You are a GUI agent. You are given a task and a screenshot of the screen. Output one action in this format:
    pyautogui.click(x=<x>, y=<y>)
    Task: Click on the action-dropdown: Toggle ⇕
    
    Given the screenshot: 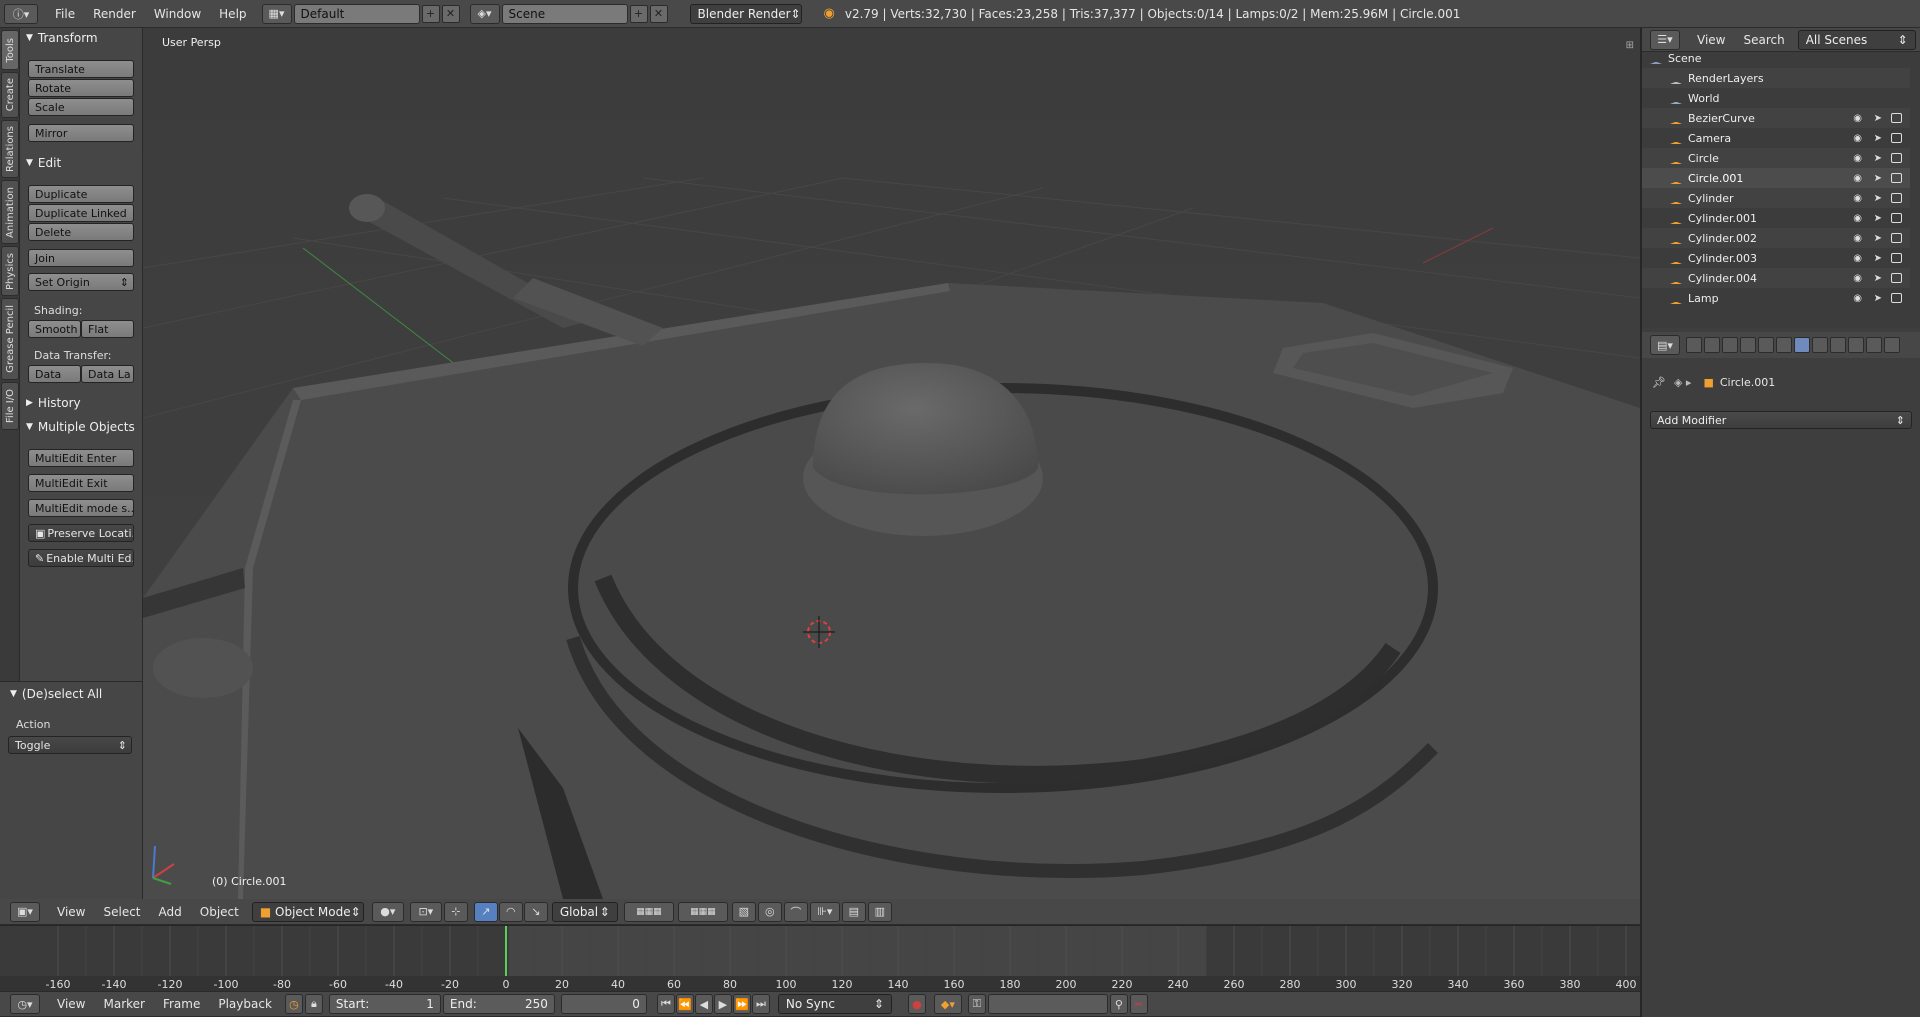 What is the action you would take?
    pyautogui.click(x=70, y=745)
    